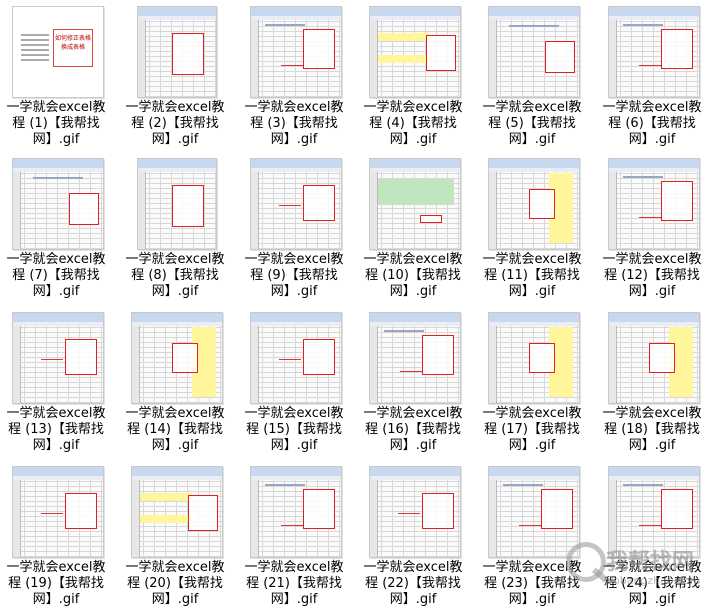 This screenshot has height=611, width=712. I want to click on file-item: 一学就会excel教程 (22)【我帮找 网】.gif, so click(413, 535).